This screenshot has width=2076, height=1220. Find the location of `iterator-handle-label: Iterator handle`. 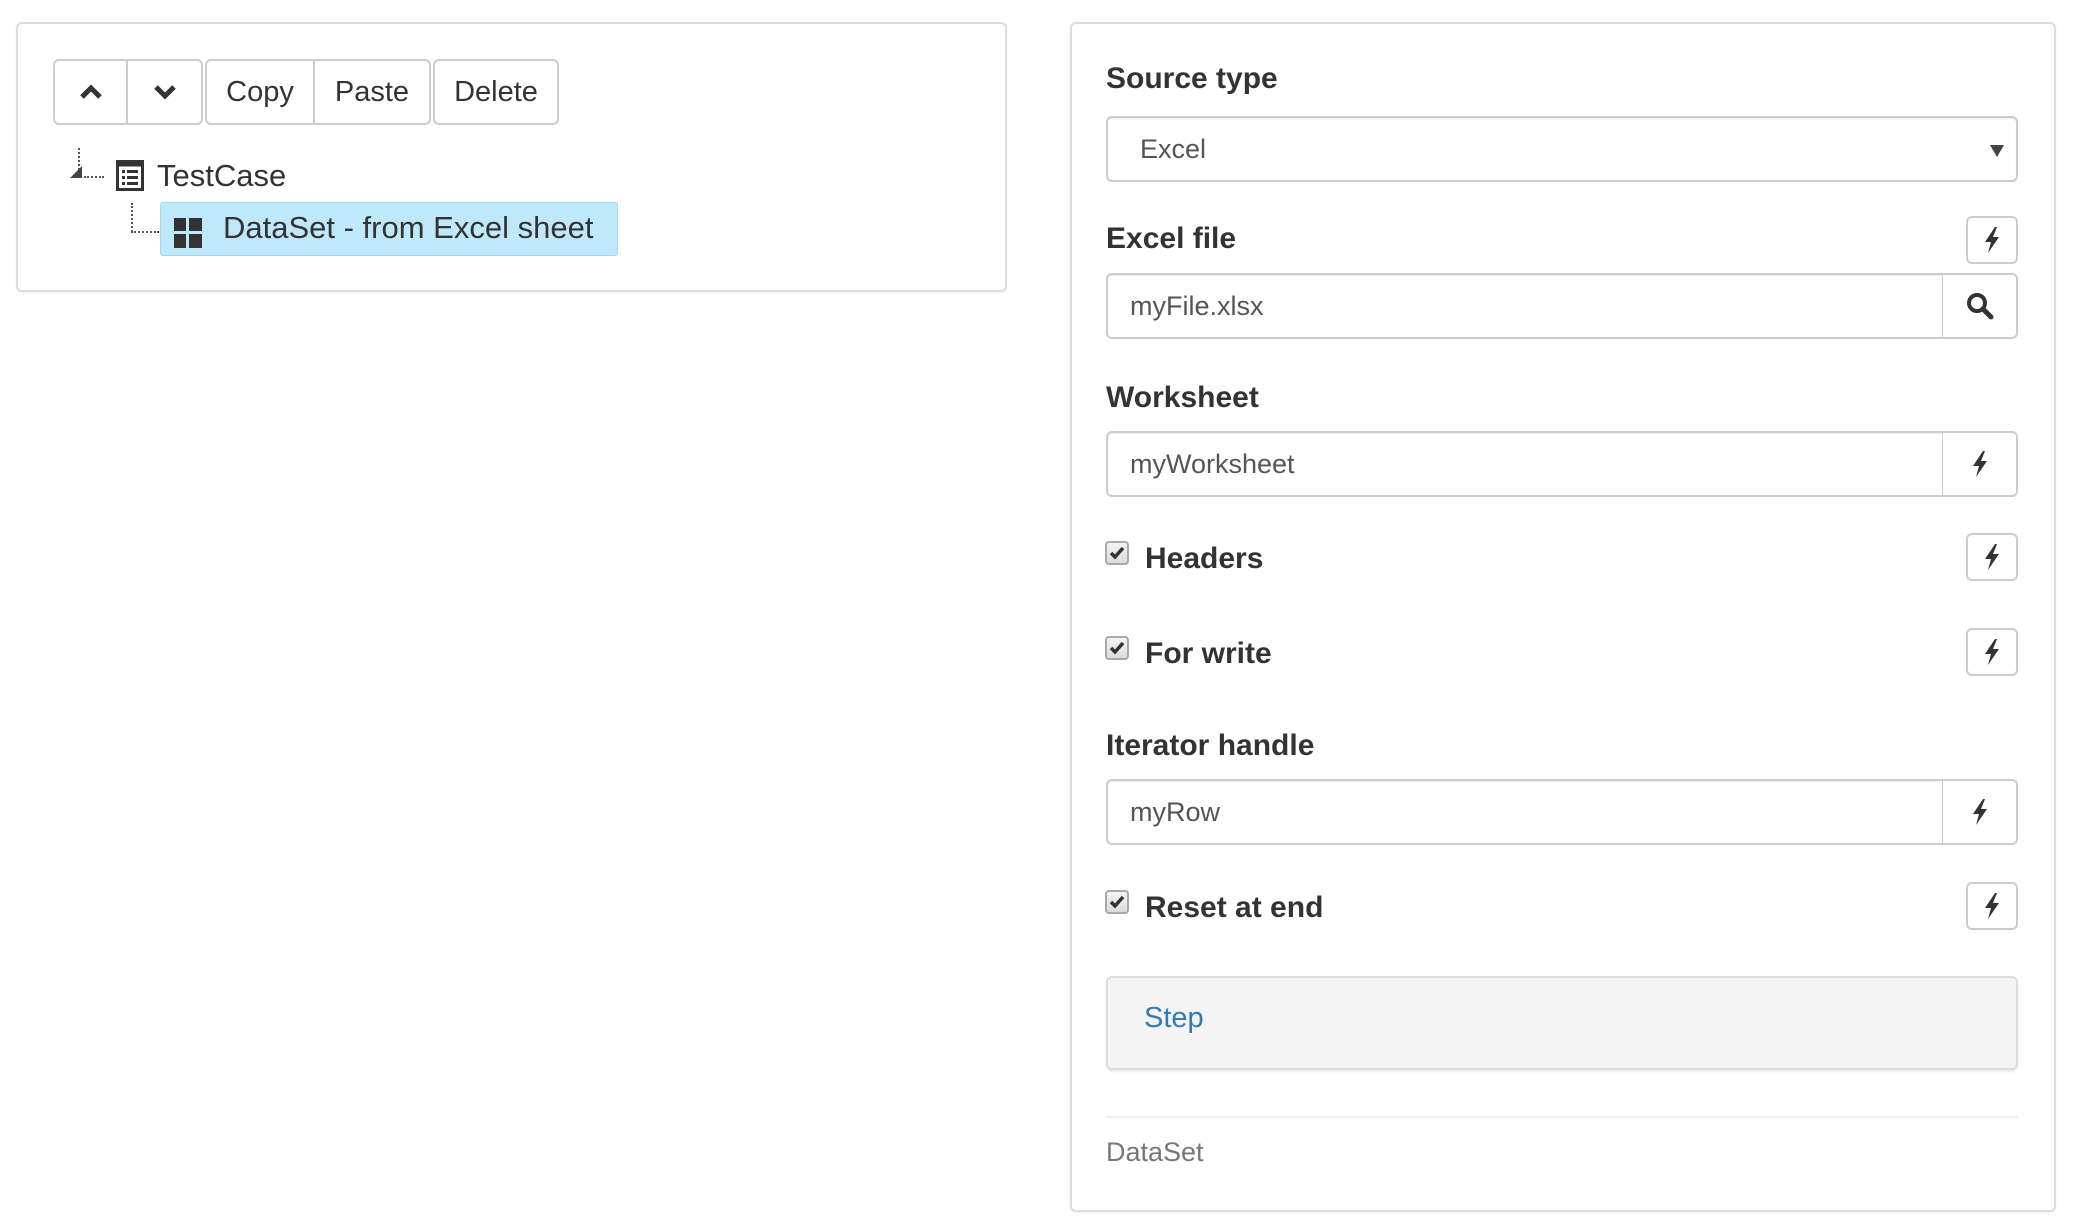

iterator-handle-label: Iterator handle is located at coordinates (1210, 745).